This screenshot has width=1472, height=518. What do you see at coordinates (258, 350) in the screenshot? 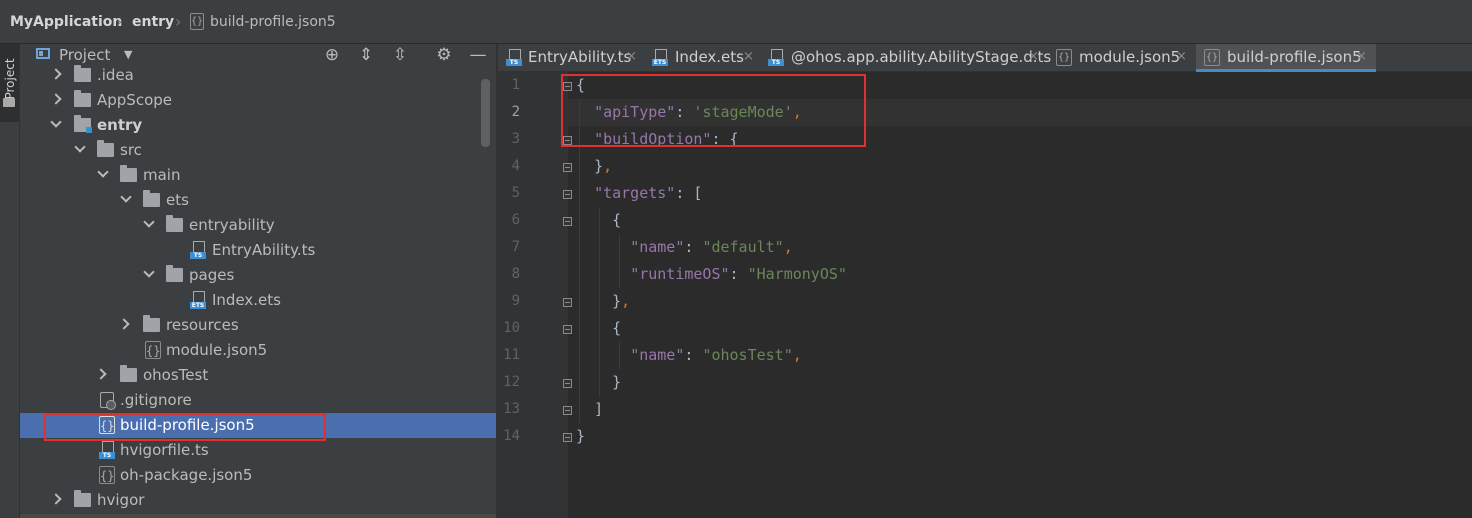
I see `tree-item-module-json5: {} module.json5` at bounding box center [258, 350].